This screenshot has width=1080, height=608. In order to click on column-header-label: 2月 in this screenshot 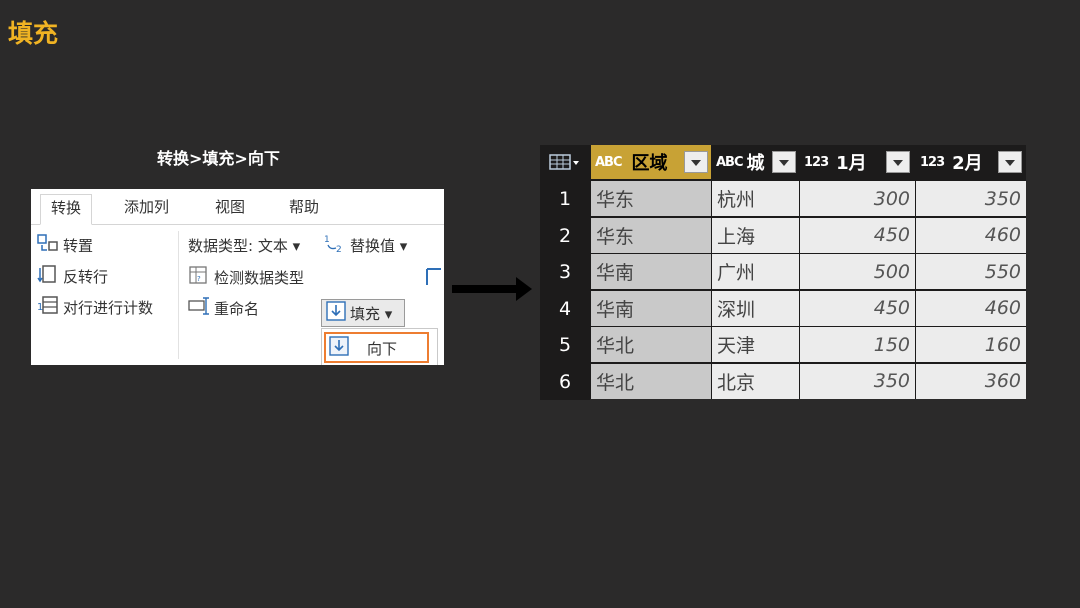, I will do `click(967, 163)`.